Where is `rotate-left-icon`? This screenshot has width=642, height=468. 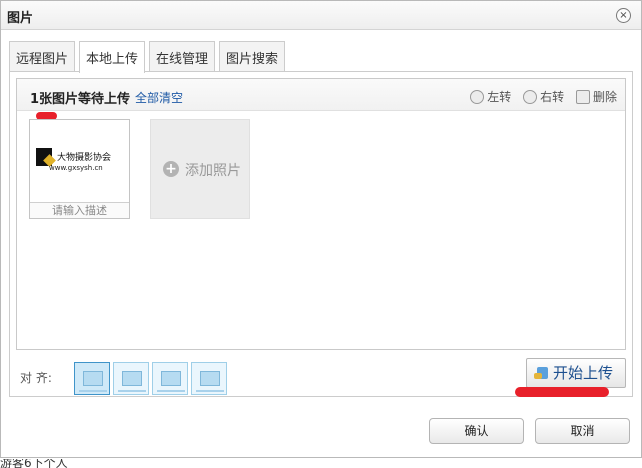
rotate-left-icon is located at coordinates (477, 97).